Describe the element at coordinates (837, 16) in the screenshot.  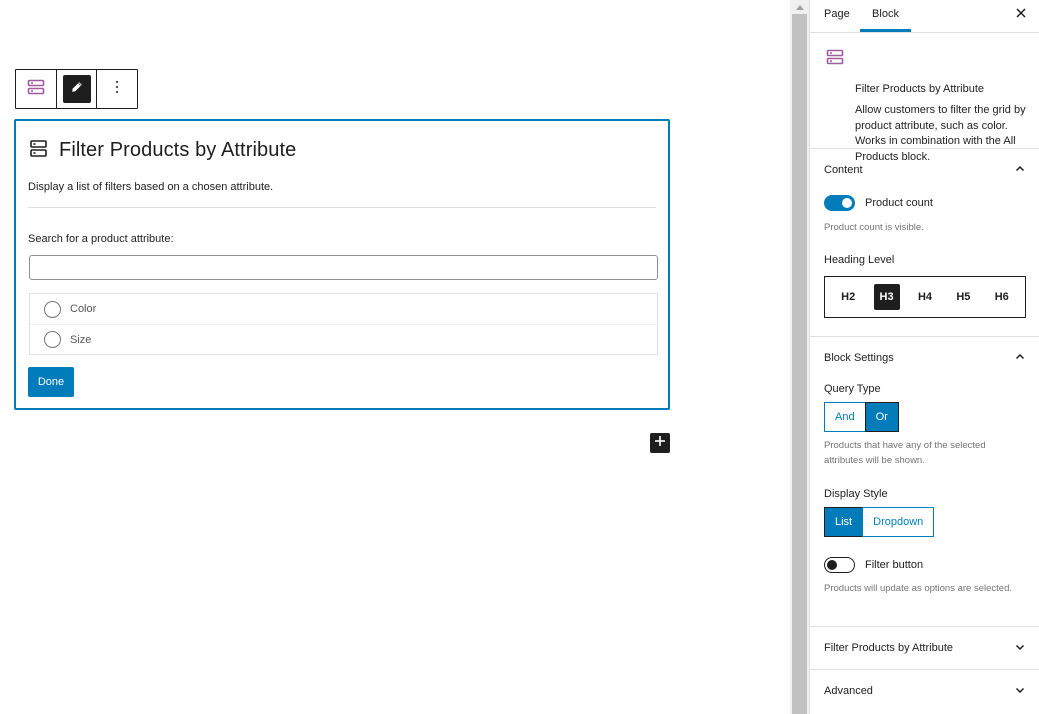
I see `tab-page: Page` at that location.